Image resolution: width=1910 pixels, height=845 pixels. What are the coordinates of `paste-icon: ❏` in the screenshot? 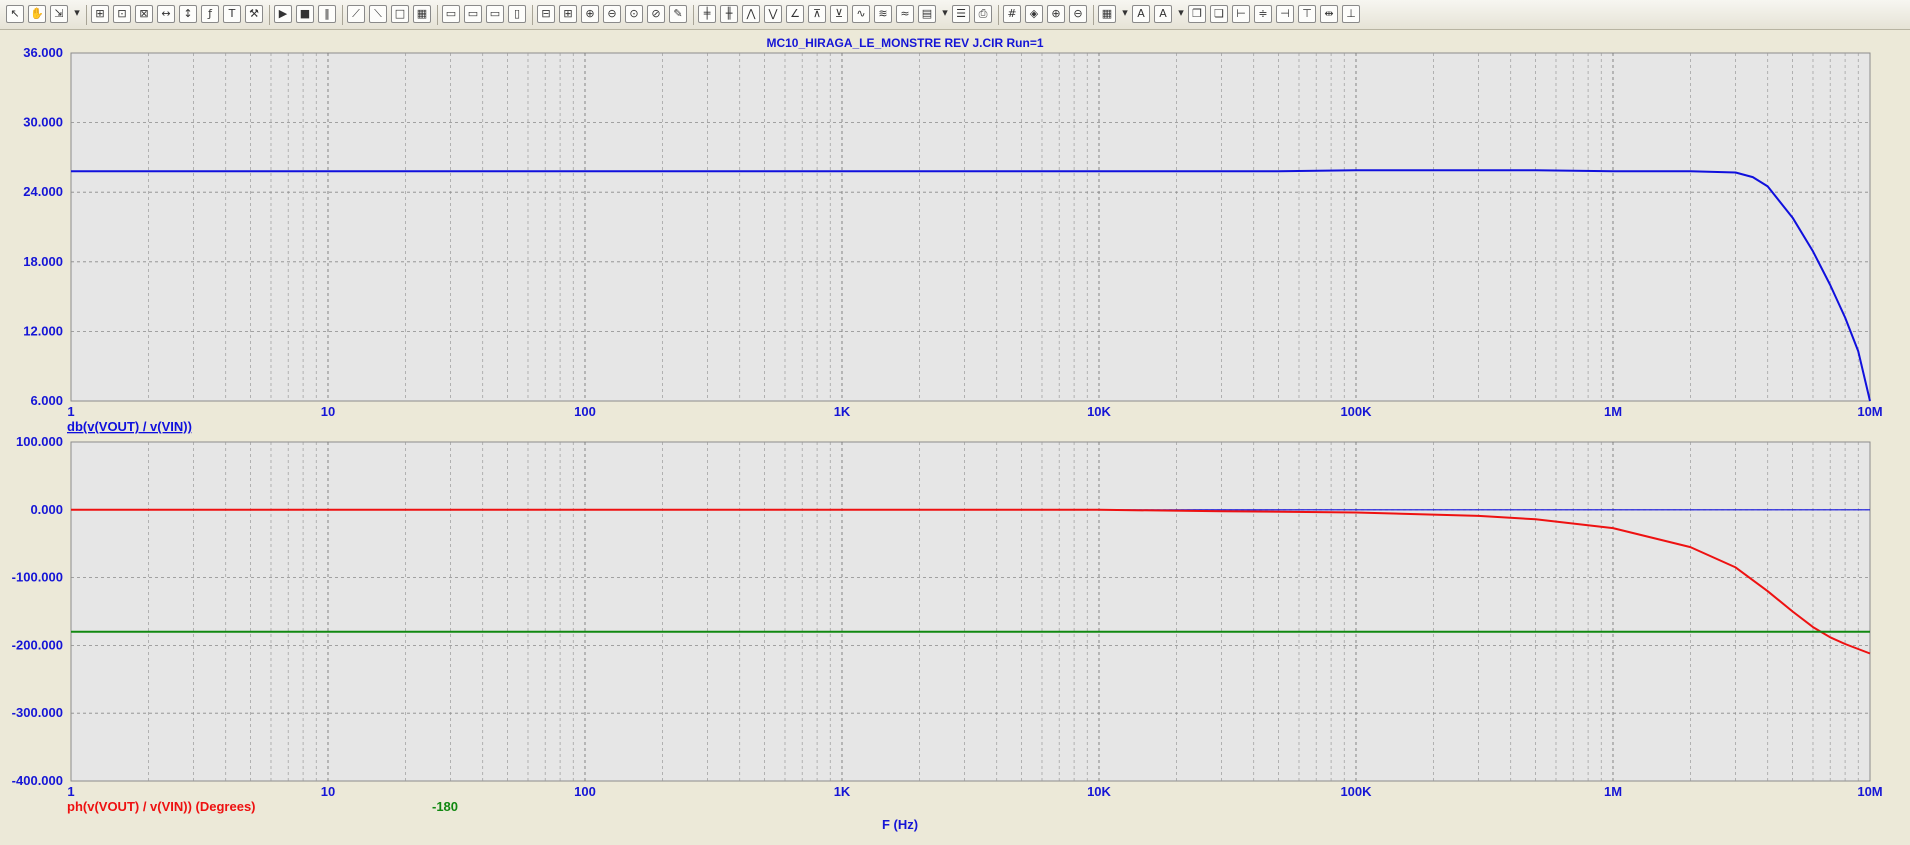 It's located at (1219, 14).